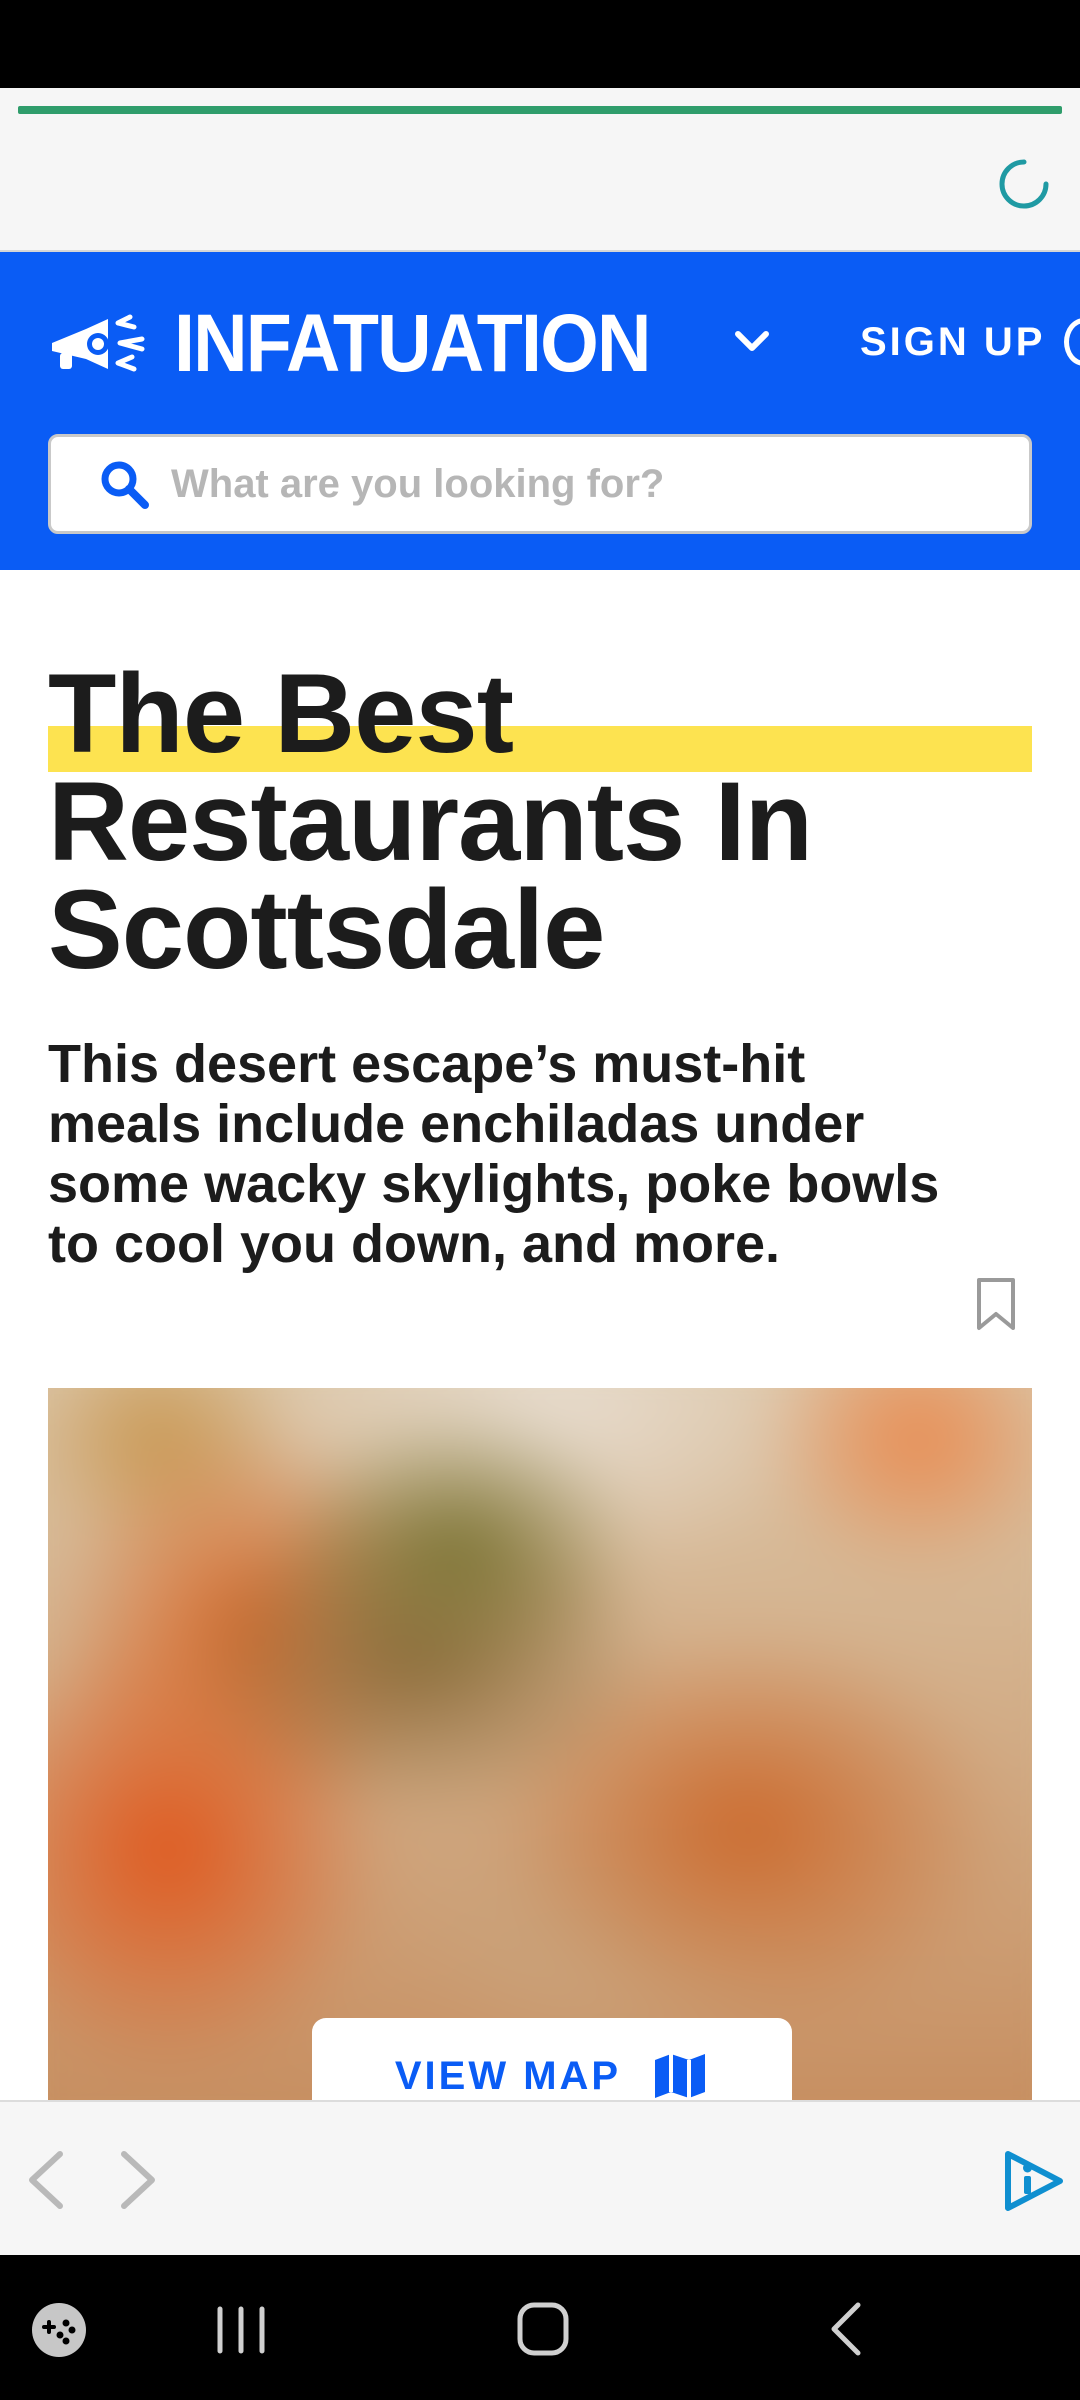 This screenshot has height=2400, width=1080. What do you see at coordinates (1033, 2181) in the screenshot?
I see `assistant-icon` at bounding box center [1033, 2181].